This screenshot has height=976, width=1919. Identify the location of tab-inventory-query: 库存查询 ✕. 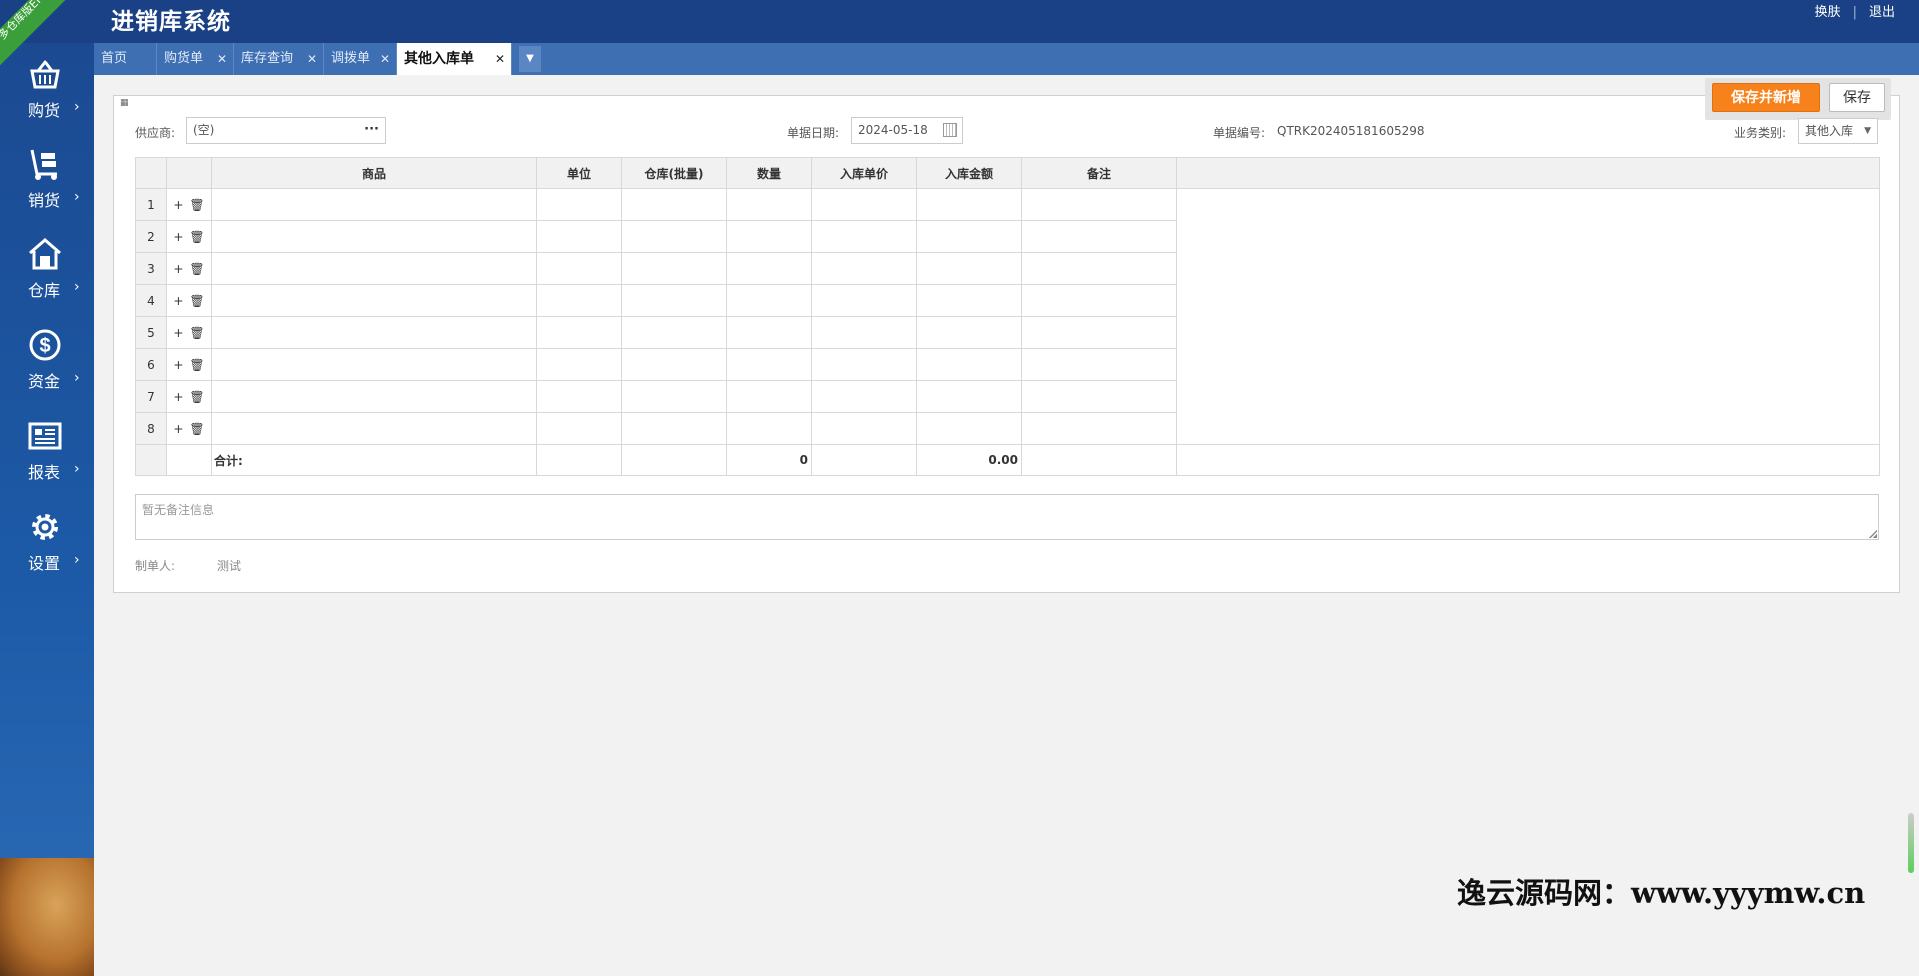
(279, 59).